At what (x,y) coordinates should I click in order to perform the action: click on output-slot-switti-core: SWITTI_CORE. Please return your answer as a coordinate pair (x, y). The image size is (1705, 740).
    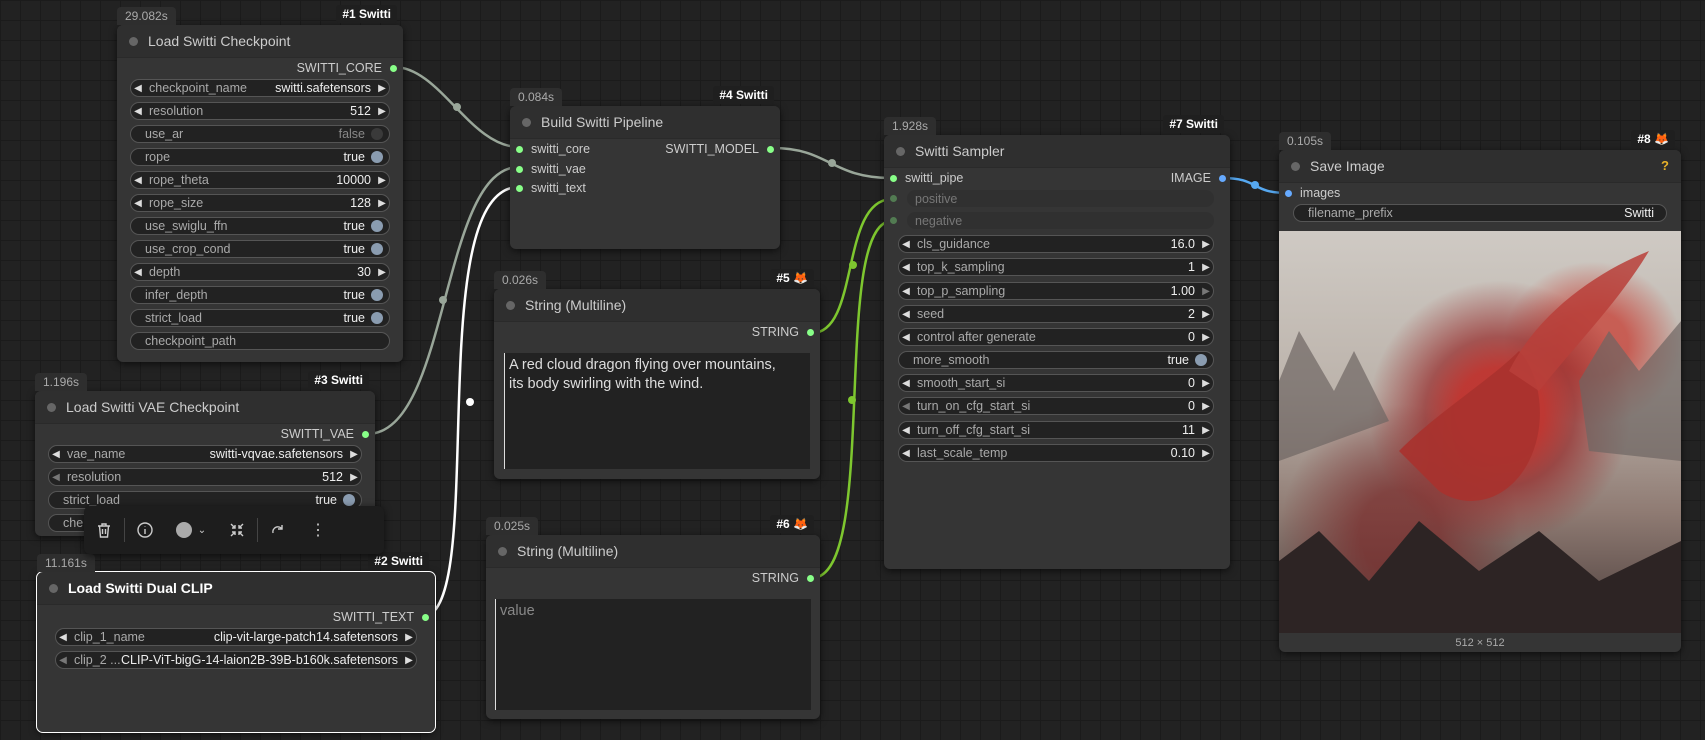
    Looking at the image, I should click on (347, 68).